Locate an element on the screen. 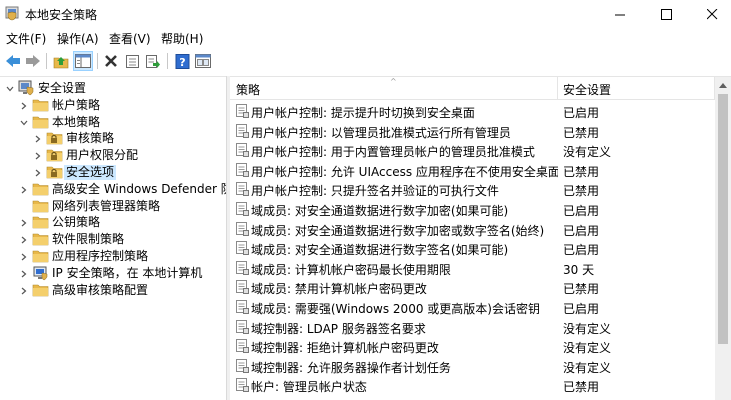 This screenshot has height=400, width=731. console-button is located at coordinates (203, 61).